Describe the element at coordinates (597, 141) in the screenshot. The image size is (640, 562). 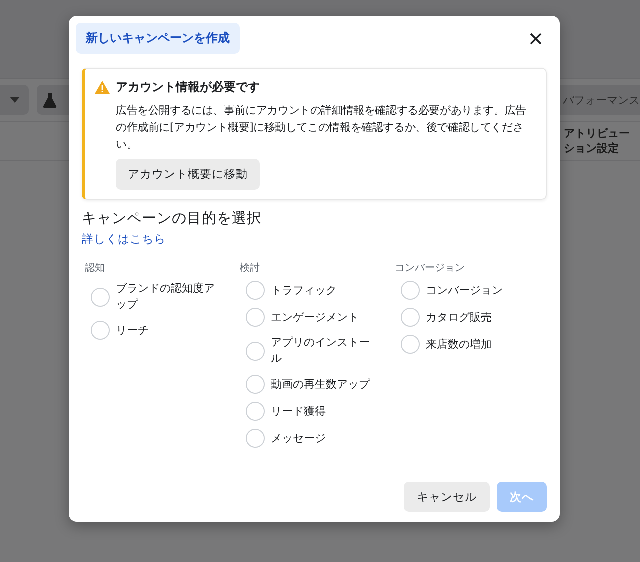
I see `column-header: アトリビューション設定` at that location.